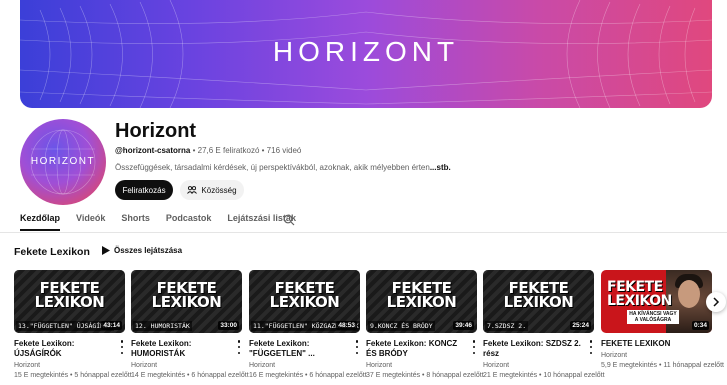 The height and width of the screenshot is (385, 727). I want to click on tab-videos: Videók, so click(90, 222).